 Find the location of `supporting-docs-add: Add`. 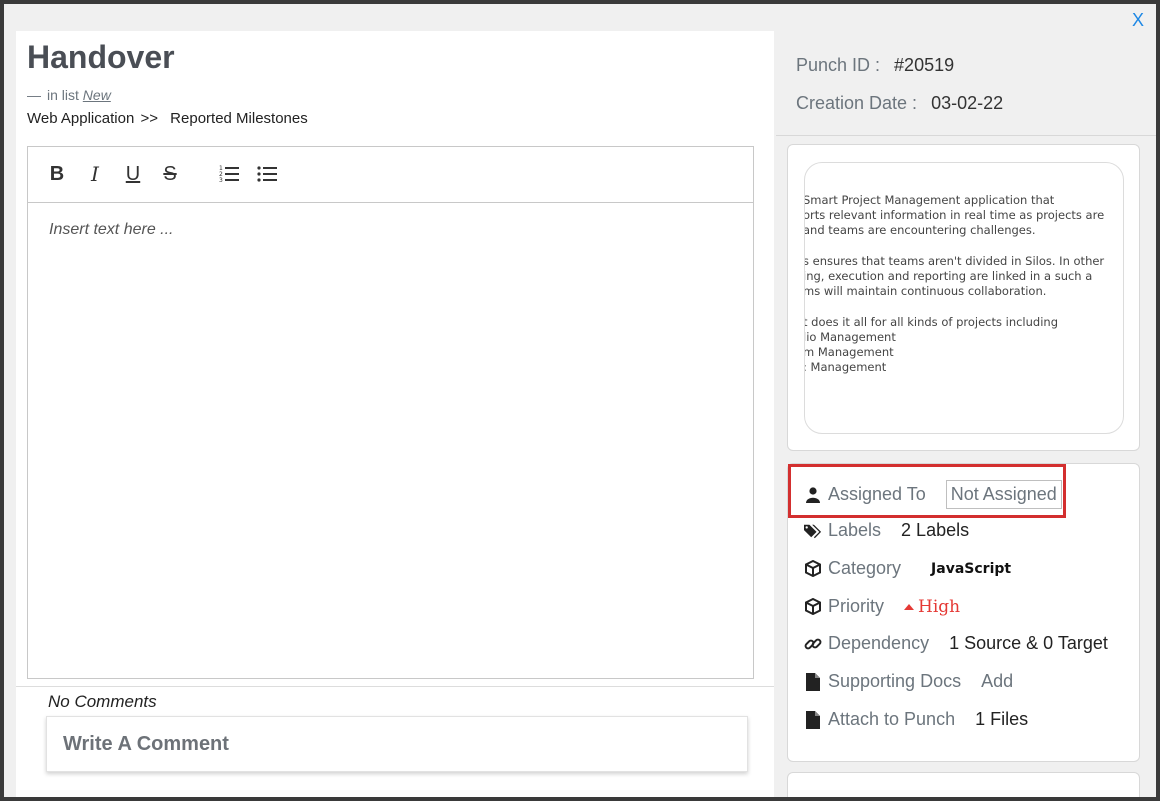

supporting-docs-add: Add is located at coordinates (997, 681).